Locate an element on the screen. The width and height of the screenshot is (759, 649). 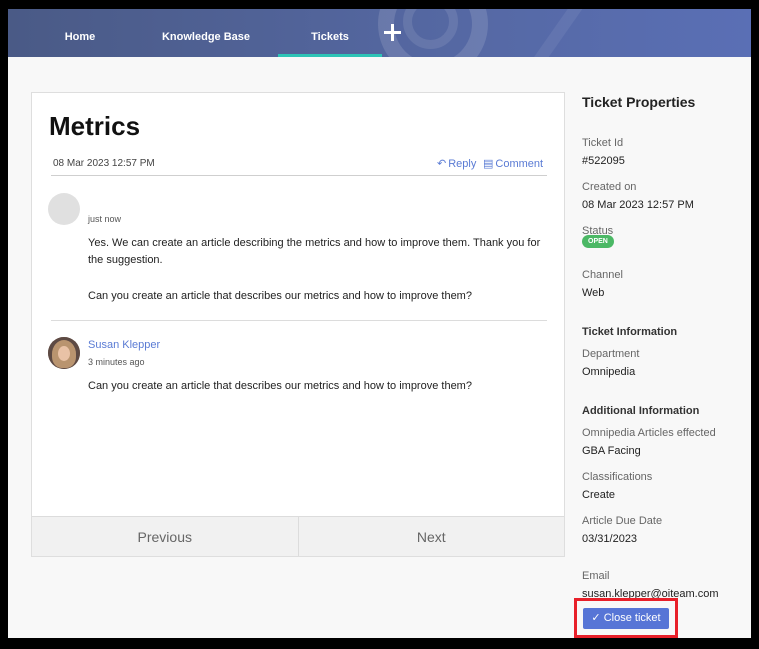
status-badge: OPEN is located at coordinates (598, 241).